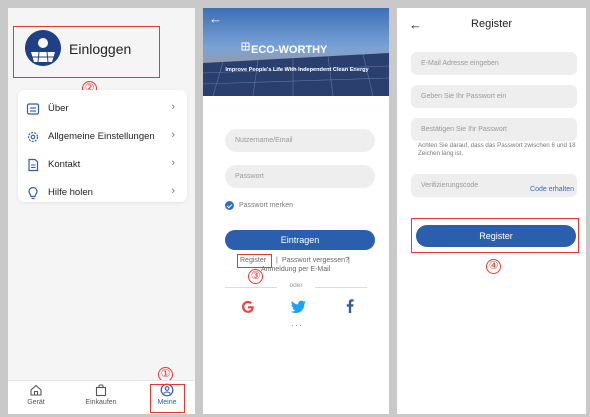 Image resolution: width=590 pixels, height=417 pixels. Describe the element at coordinates (266, 205) in the screenshot. I see `remember-password-label: Passwort merken` at that location.